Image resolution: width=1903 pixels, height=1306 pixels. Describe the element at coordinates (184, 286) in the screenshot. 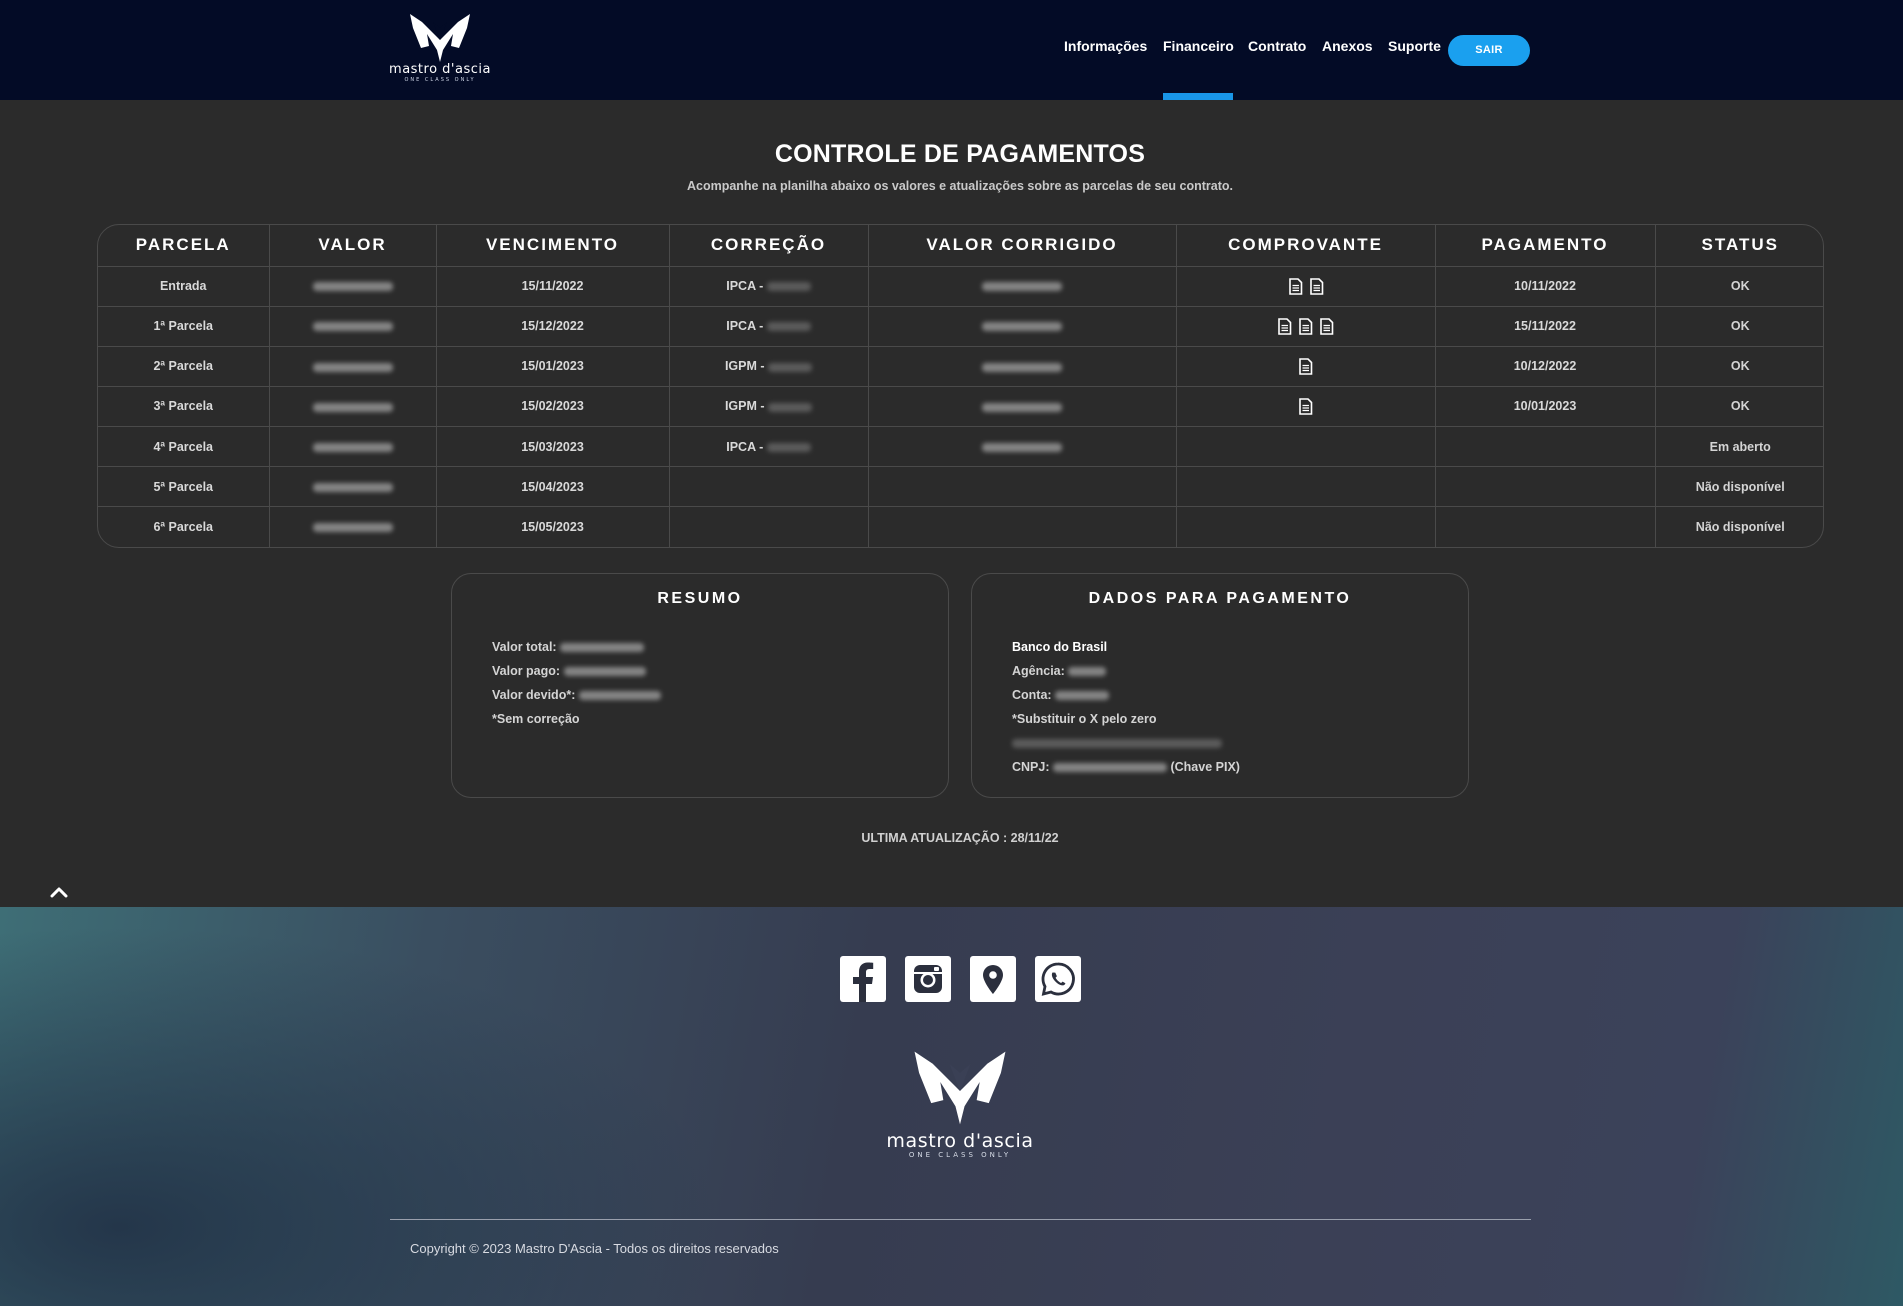

I see `cell-parcela: Entrada` at that location.